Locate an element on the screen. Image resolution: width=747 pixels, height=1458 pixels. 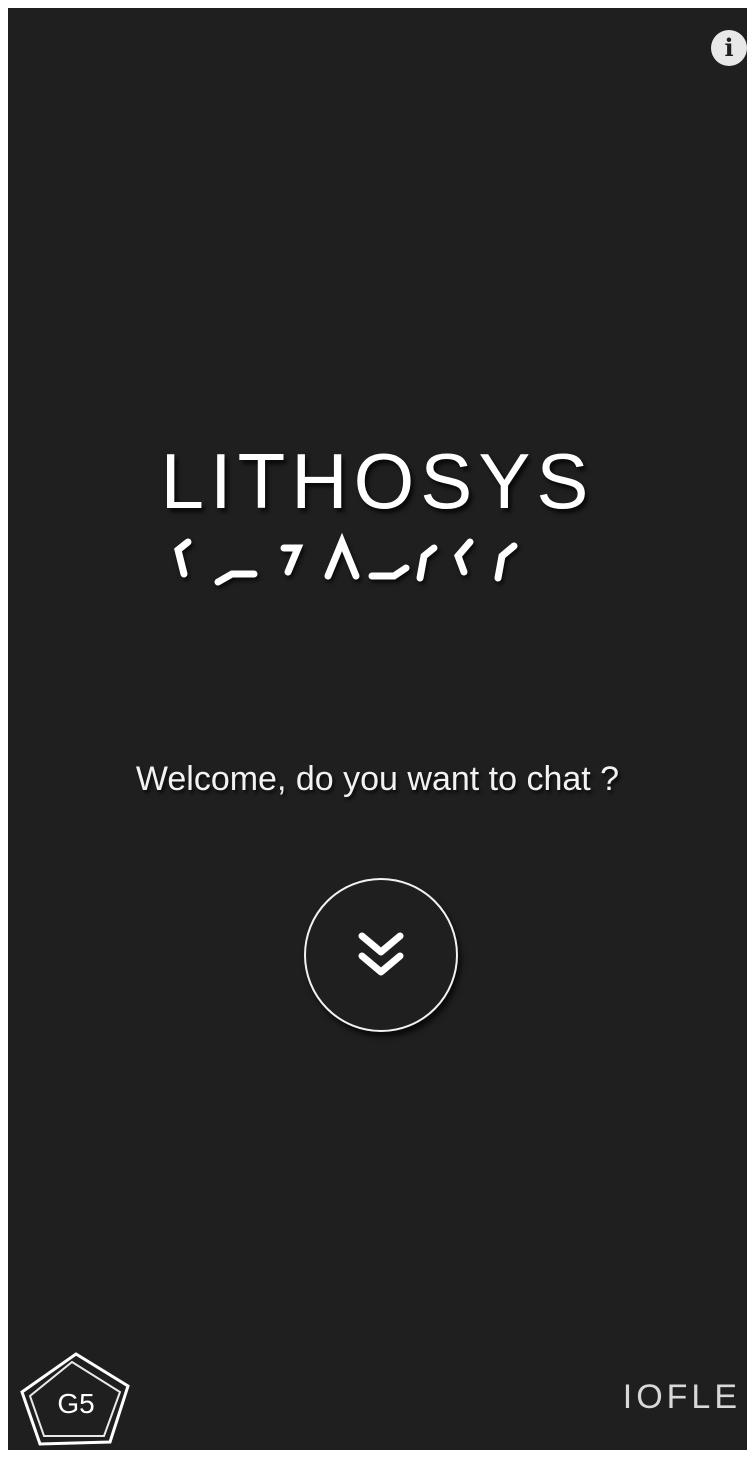
info-icon: i is located at coordinates (729, 48).